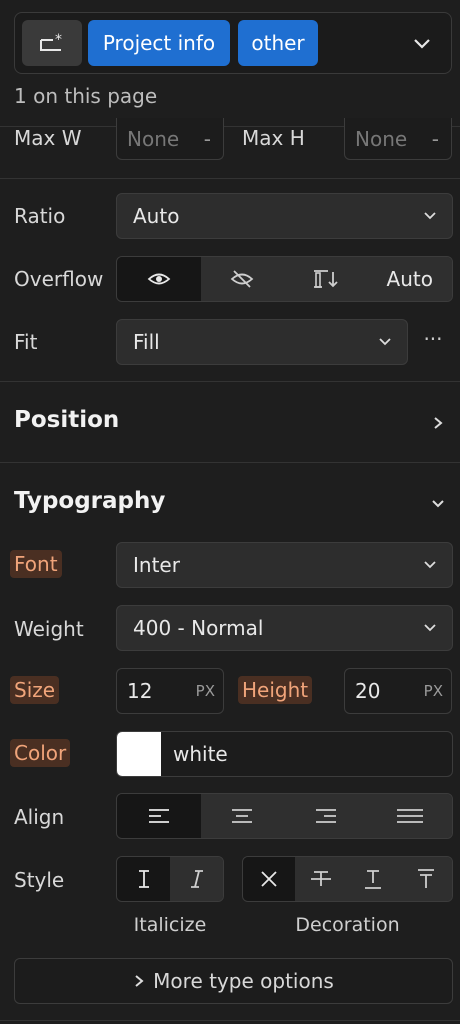  I want to click on decoration-segmented, so click(347, 879).